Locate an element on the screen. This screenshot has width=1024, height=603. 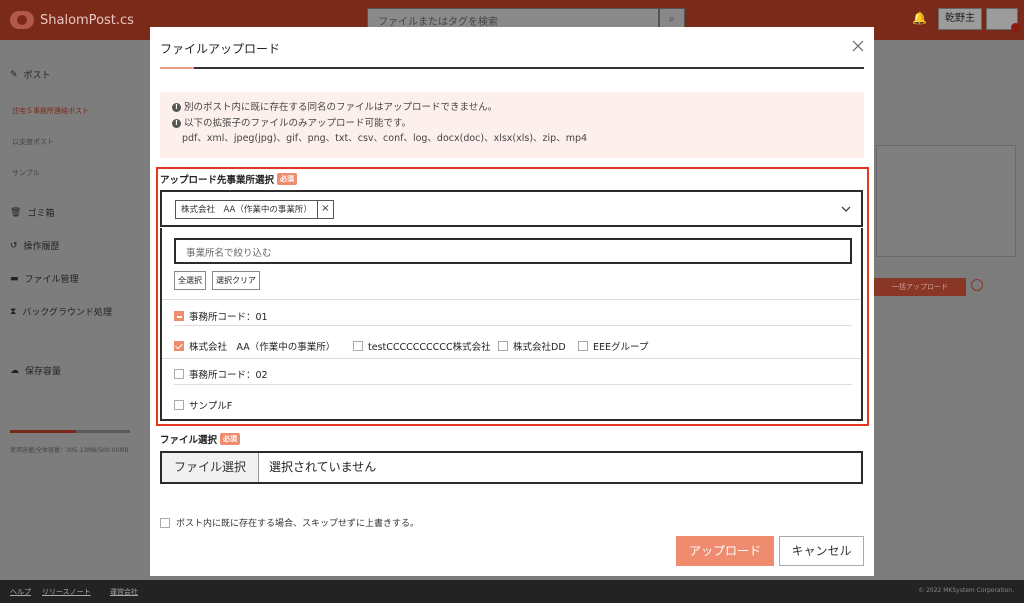
user-menu-button: 乾野主 is located at coordinates (960, 19).